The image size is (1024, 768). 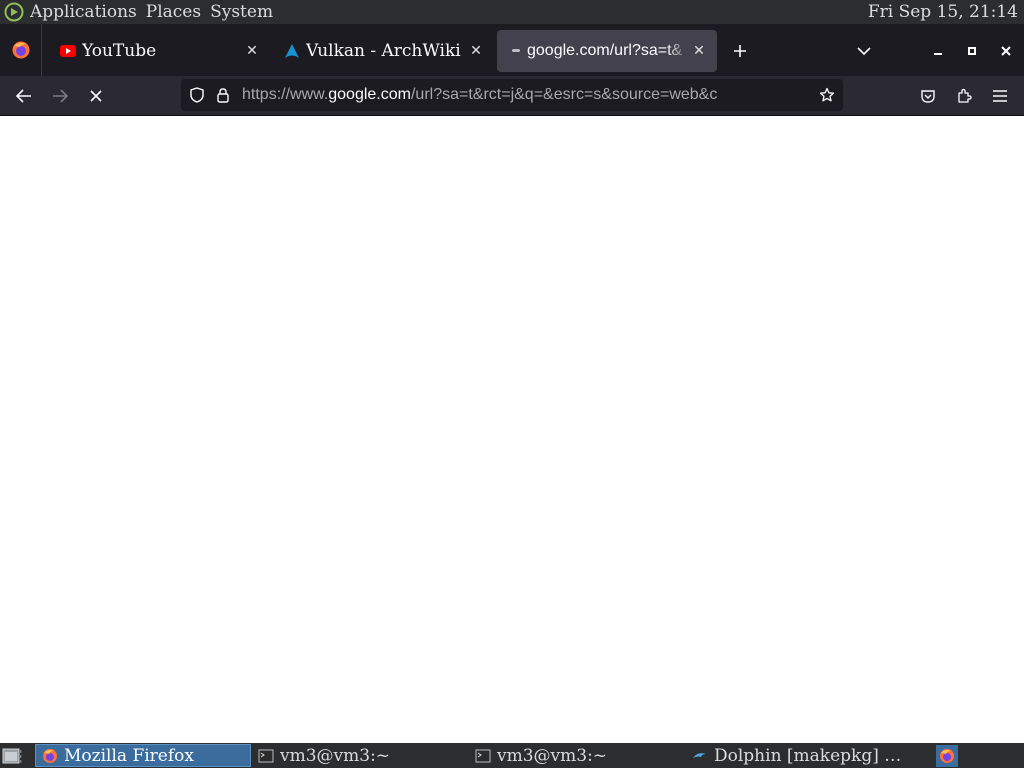 I want to click on taskbar-item-label: Mozilla Firefox, so click(x=129, y=755).